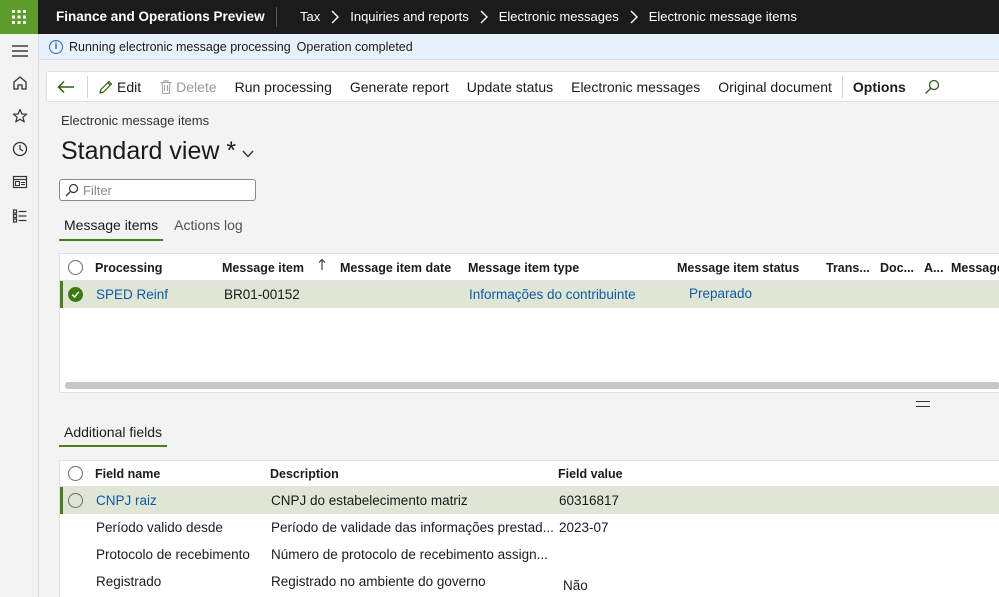  I want to click on edit-label: Edit, so click(129, 86).